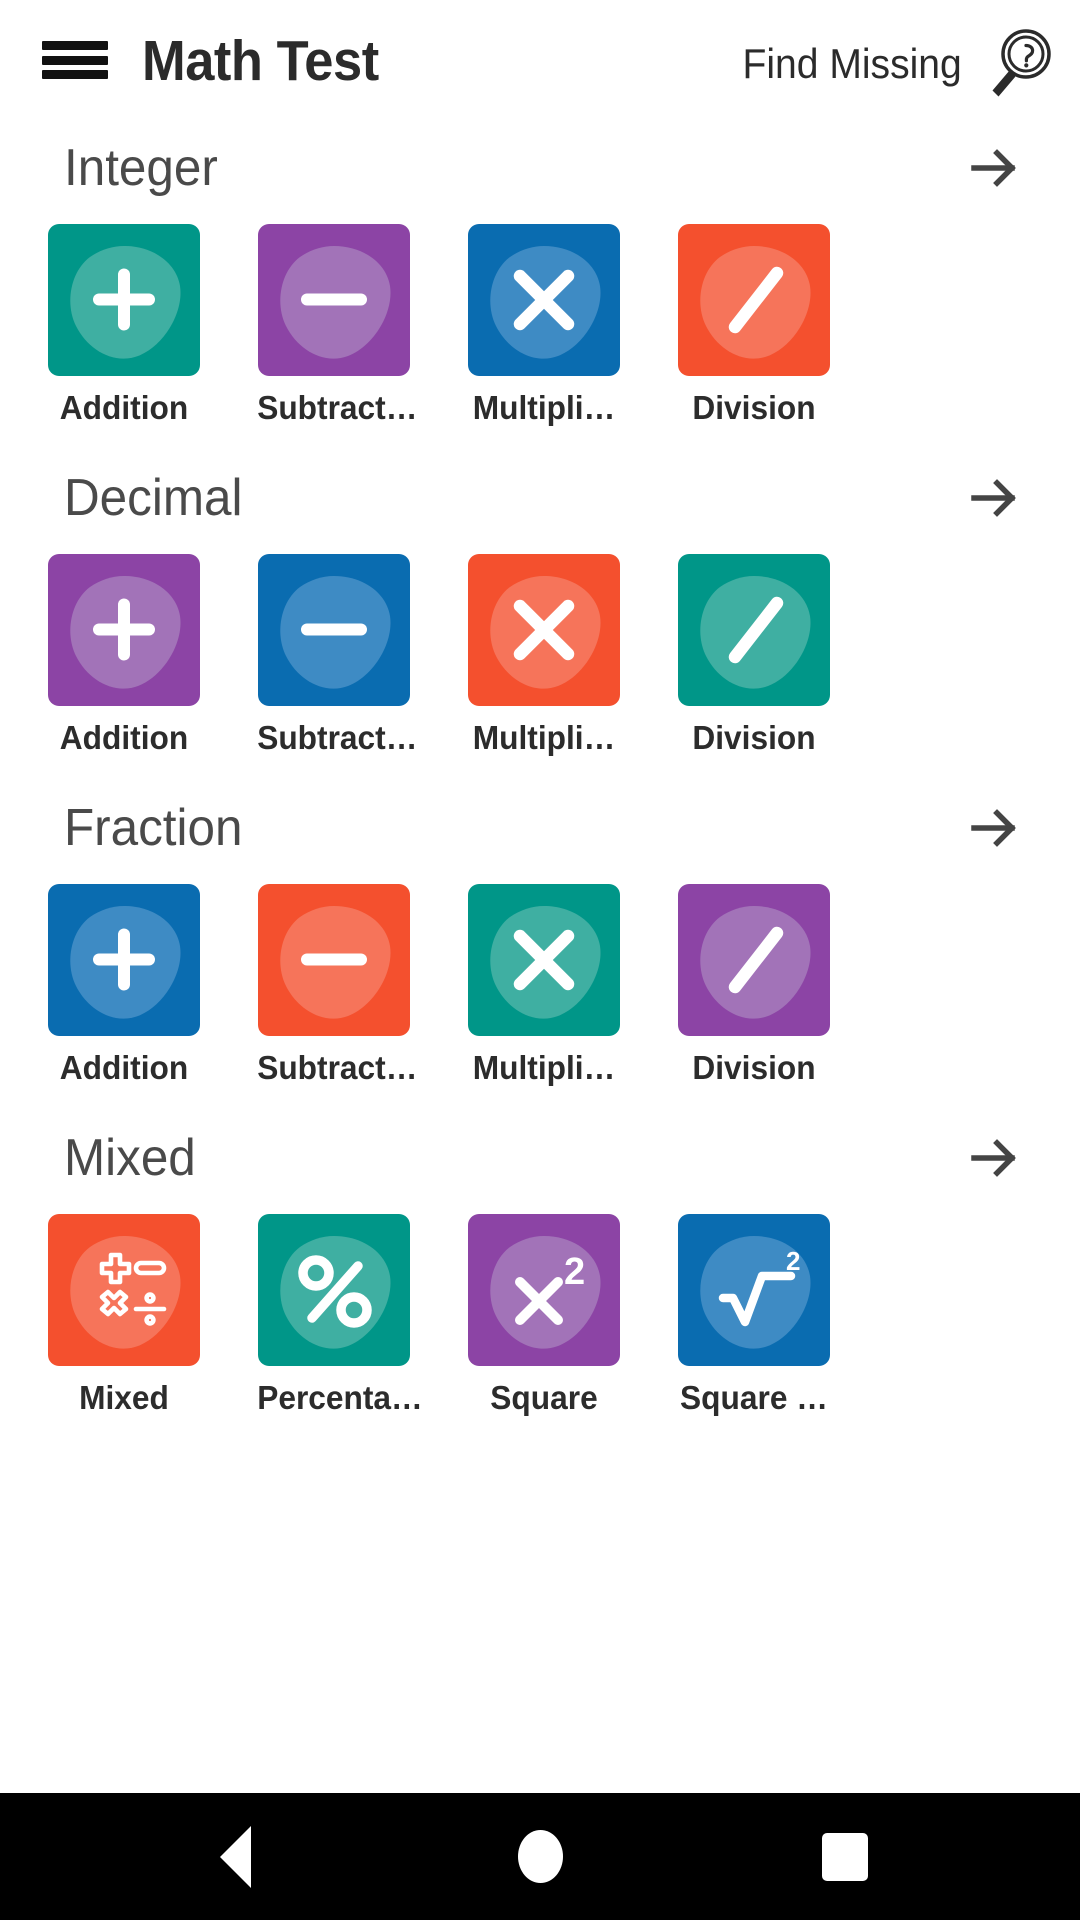 The width and height of the screenshot is (1080, 1920). I want to click on home-circle-icon, so click(540, 1856).